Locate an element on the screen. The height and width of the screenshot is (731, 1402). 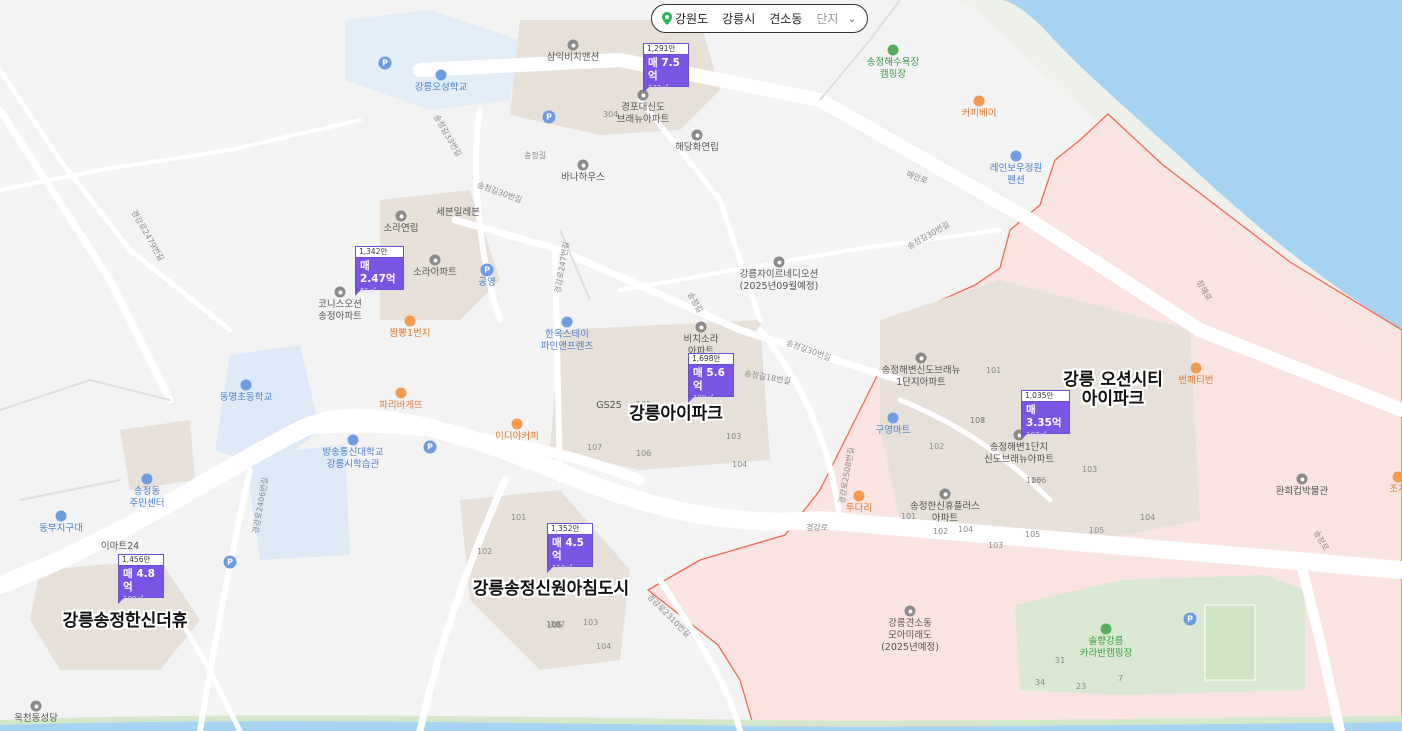
poi-label: GS25 is located at coordinates (608, 406).